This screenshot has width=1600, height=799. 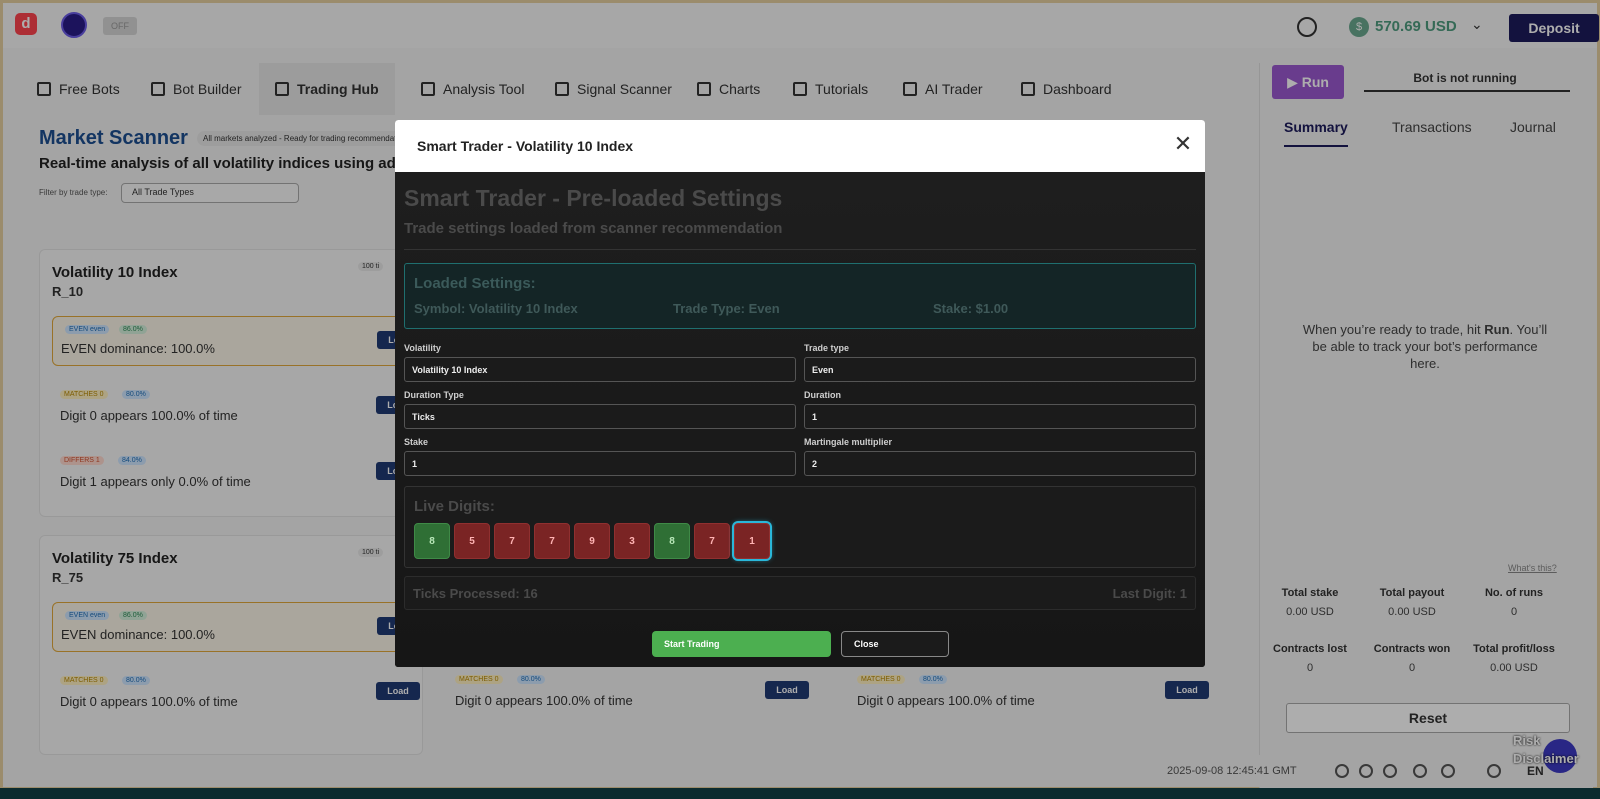 I want to click on duration-type-select, so click(x=600, y=416).